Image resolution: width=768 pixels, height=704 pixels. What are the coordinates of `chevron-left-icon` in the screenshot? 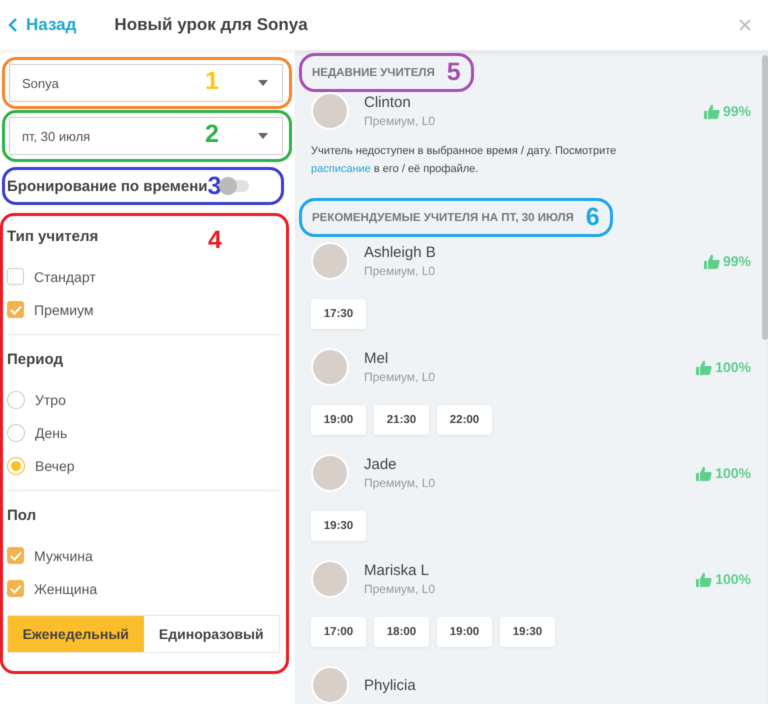 It's located at (13, 25).